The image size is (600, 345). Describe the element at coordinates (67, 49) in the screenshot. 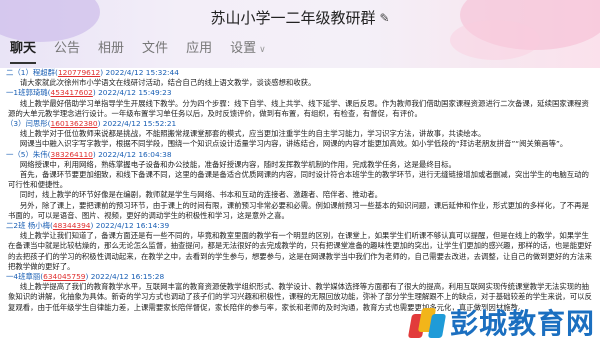

I see `tab-announcement: 公告` at that location.